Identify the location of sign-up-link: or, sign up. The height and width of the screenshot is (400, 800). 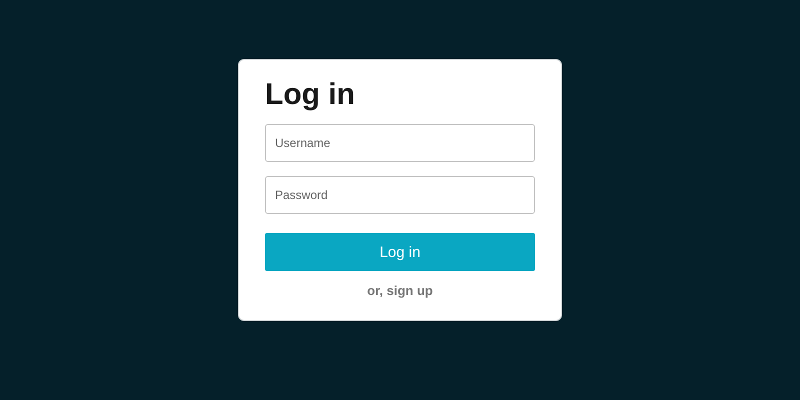
(400, 290).